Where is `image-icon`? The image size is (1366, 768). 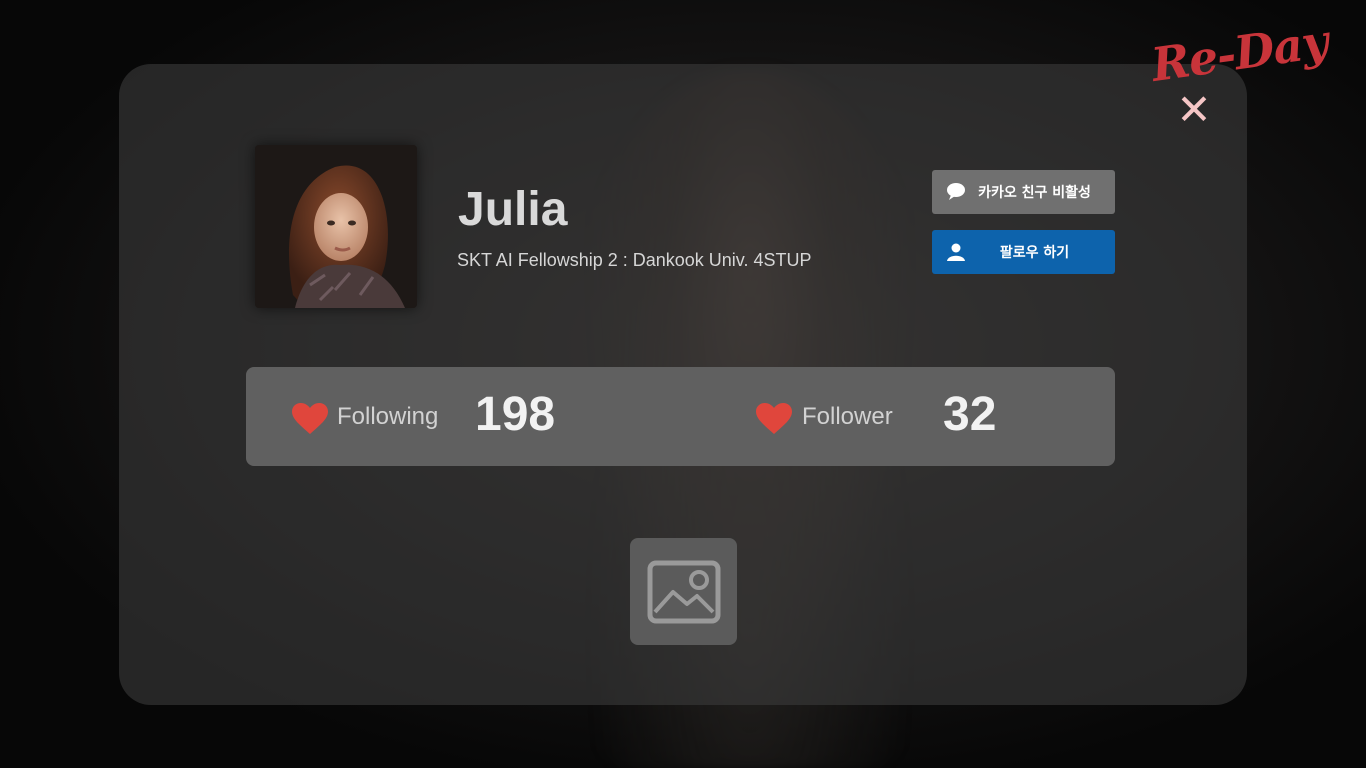 image-icon is located at coordinates (683, 591).